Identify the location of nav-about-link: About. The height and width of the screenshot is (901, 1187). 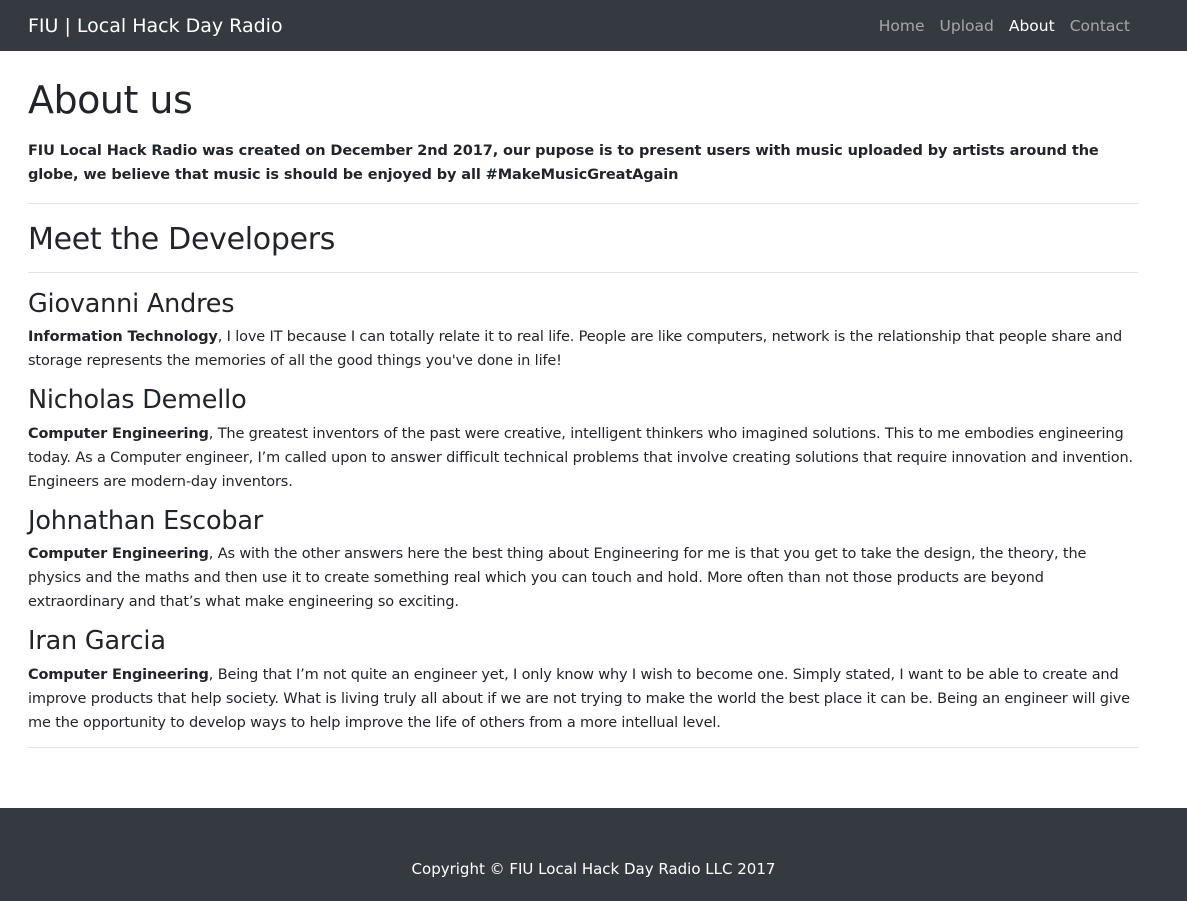
(1032, 26).